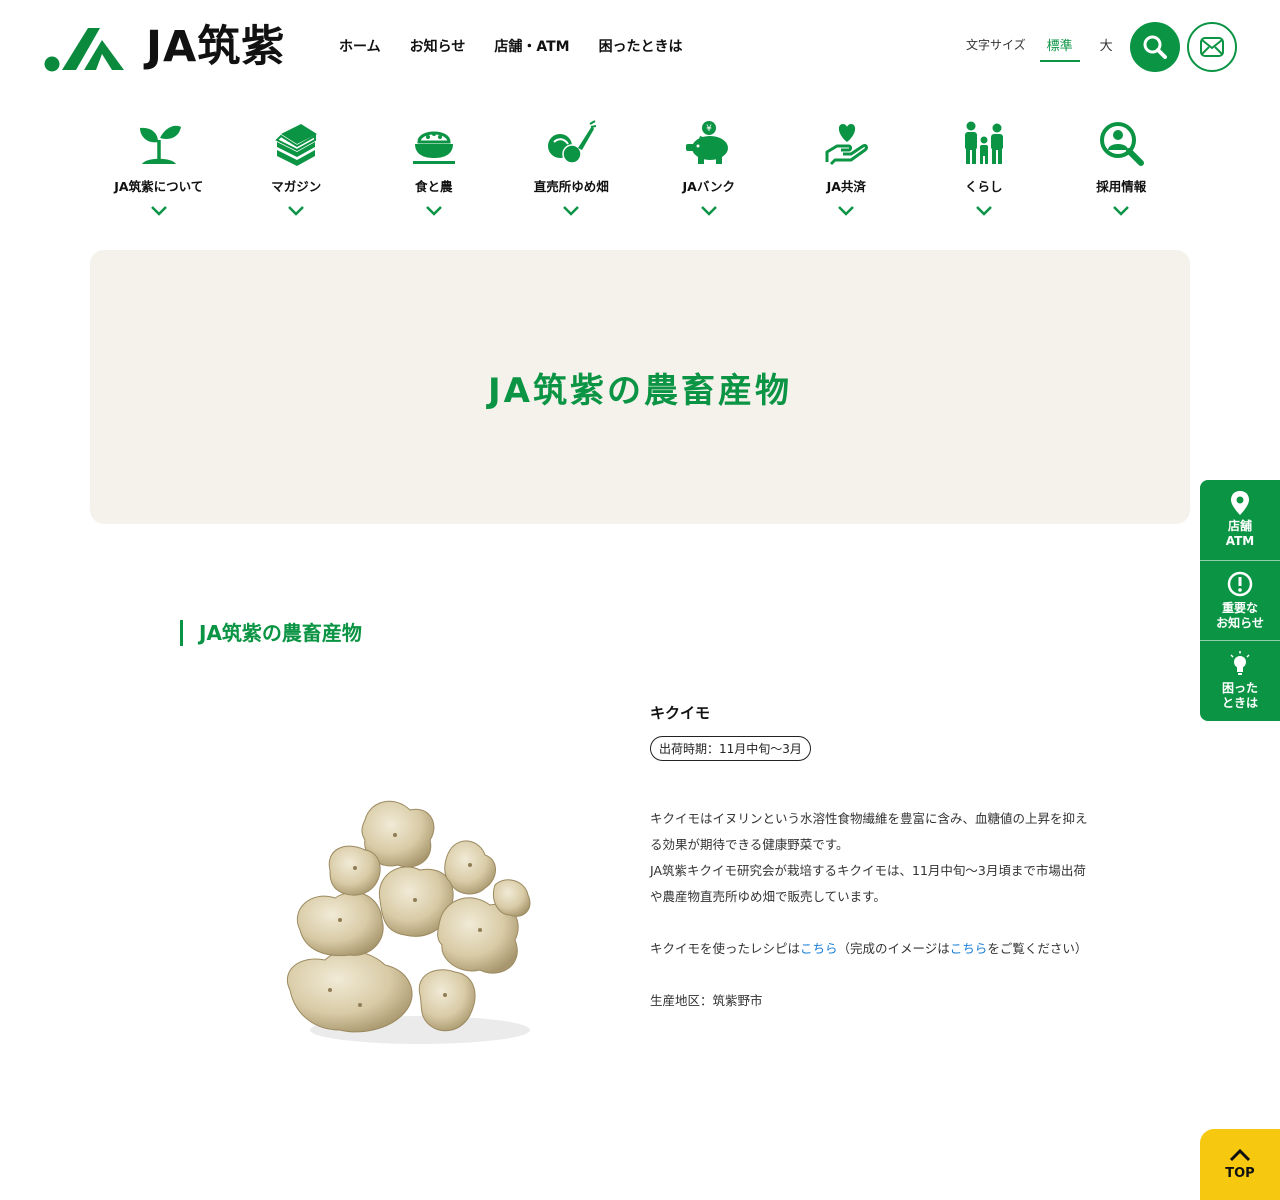 Image resolution: width=1280 pixels, height=1200 pixels. What do you see at coordinates (1240, 502) in the screenshot?
I see `location-pin-icon` at bounding box center [1240, 502].